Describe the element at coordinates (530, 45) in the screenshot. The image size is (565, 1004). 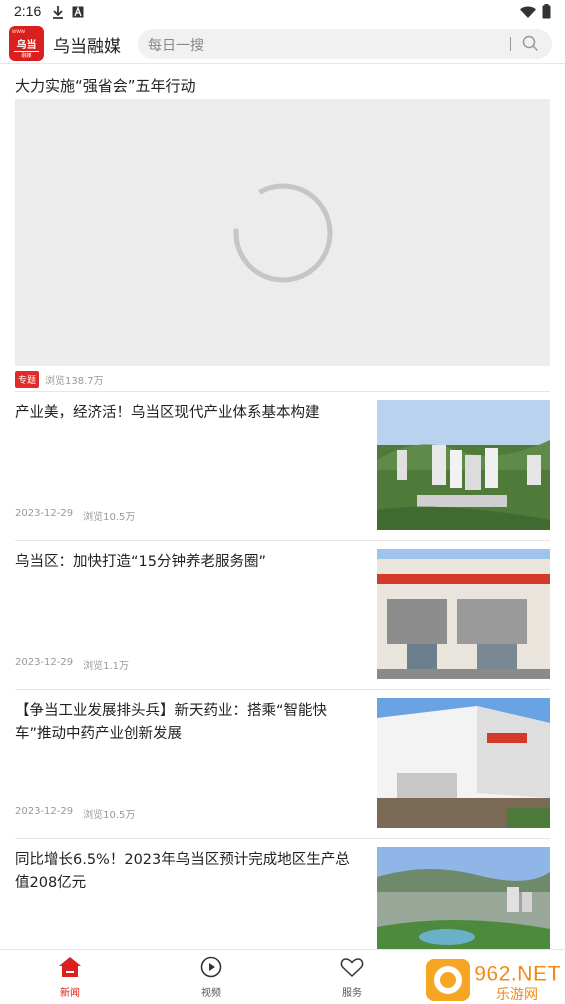
I see `search-icon` at that location.